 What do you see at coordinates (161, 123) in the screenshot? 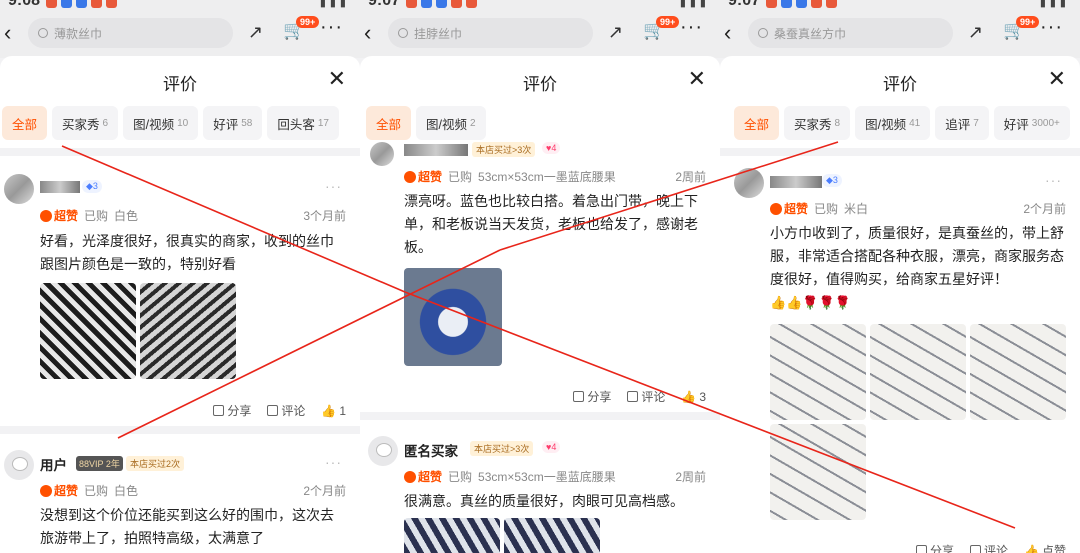
I see `tab-photo-video: 图/视频 10` at bounding box center [161, 123].